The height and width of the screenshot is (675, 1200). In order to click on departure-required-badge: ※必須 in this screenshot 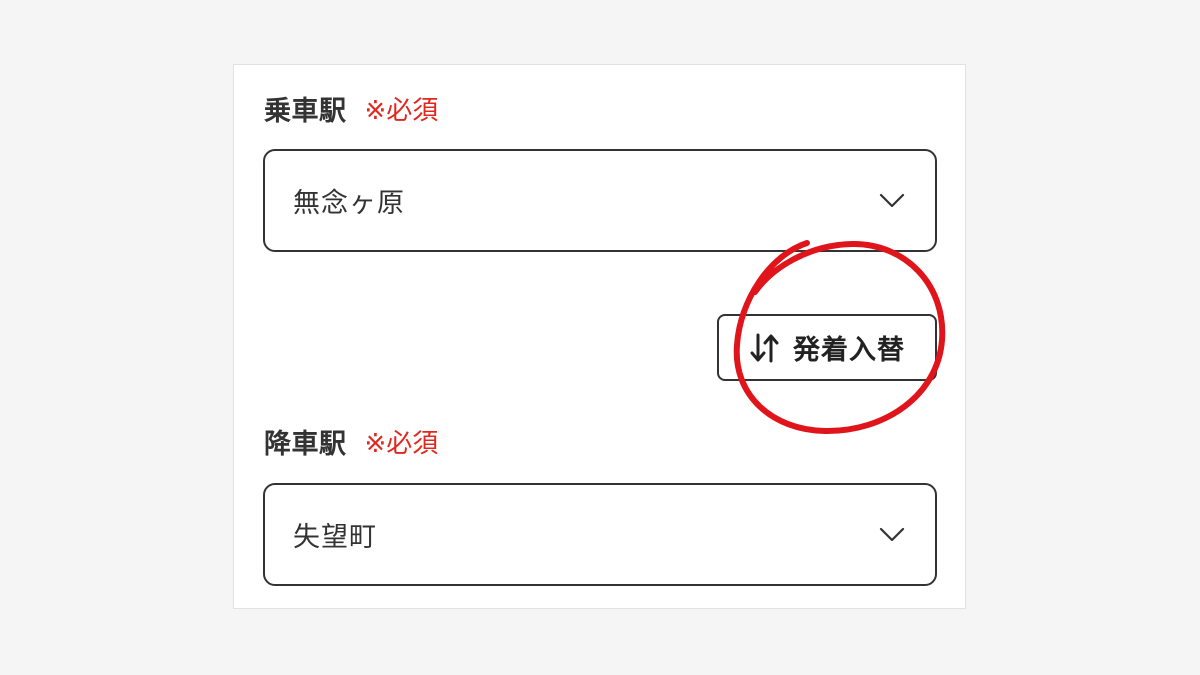, I will do `click(401, 110)`.